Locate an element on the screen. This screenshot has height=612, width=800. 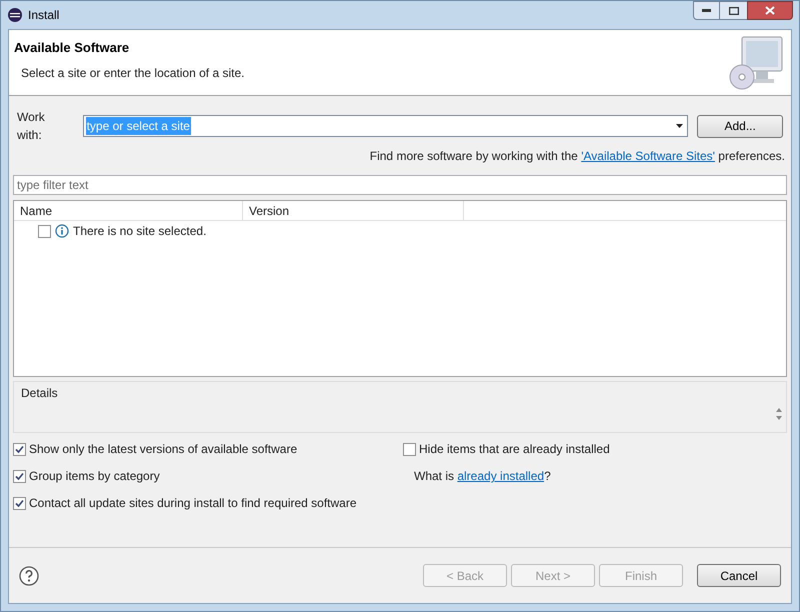
info-icon is located at coordinates (62, 231).